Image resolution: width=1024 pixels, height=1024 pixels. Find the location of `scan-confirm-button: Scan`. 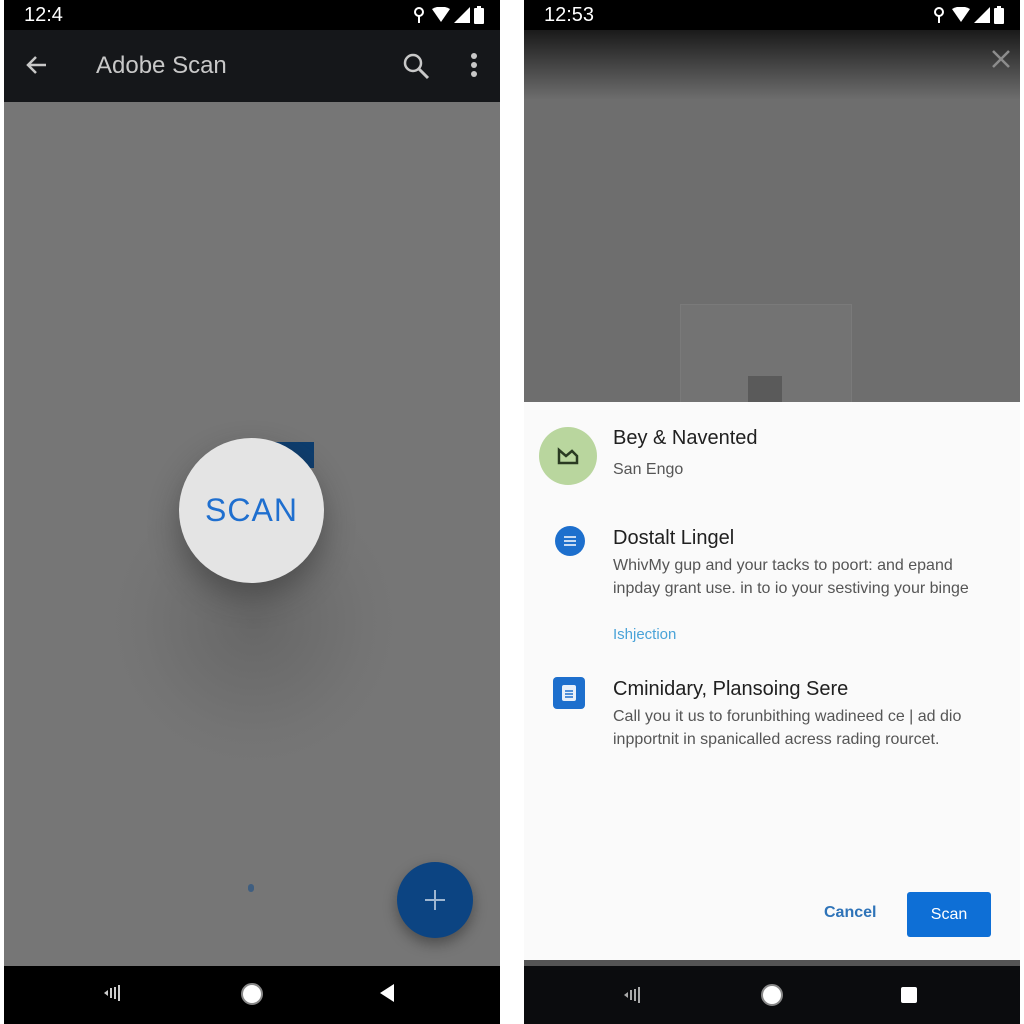

scan-confirm-button: Scan is located at coordinates (949, 914).